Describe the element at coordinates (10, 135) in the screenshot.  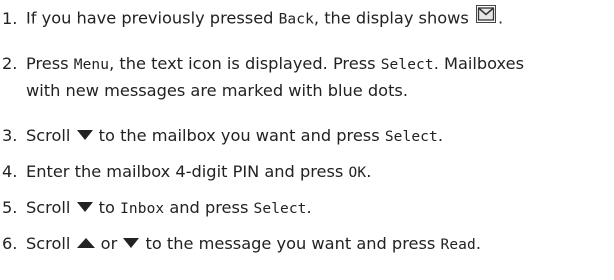
I see `step-number: 3.` at that location.